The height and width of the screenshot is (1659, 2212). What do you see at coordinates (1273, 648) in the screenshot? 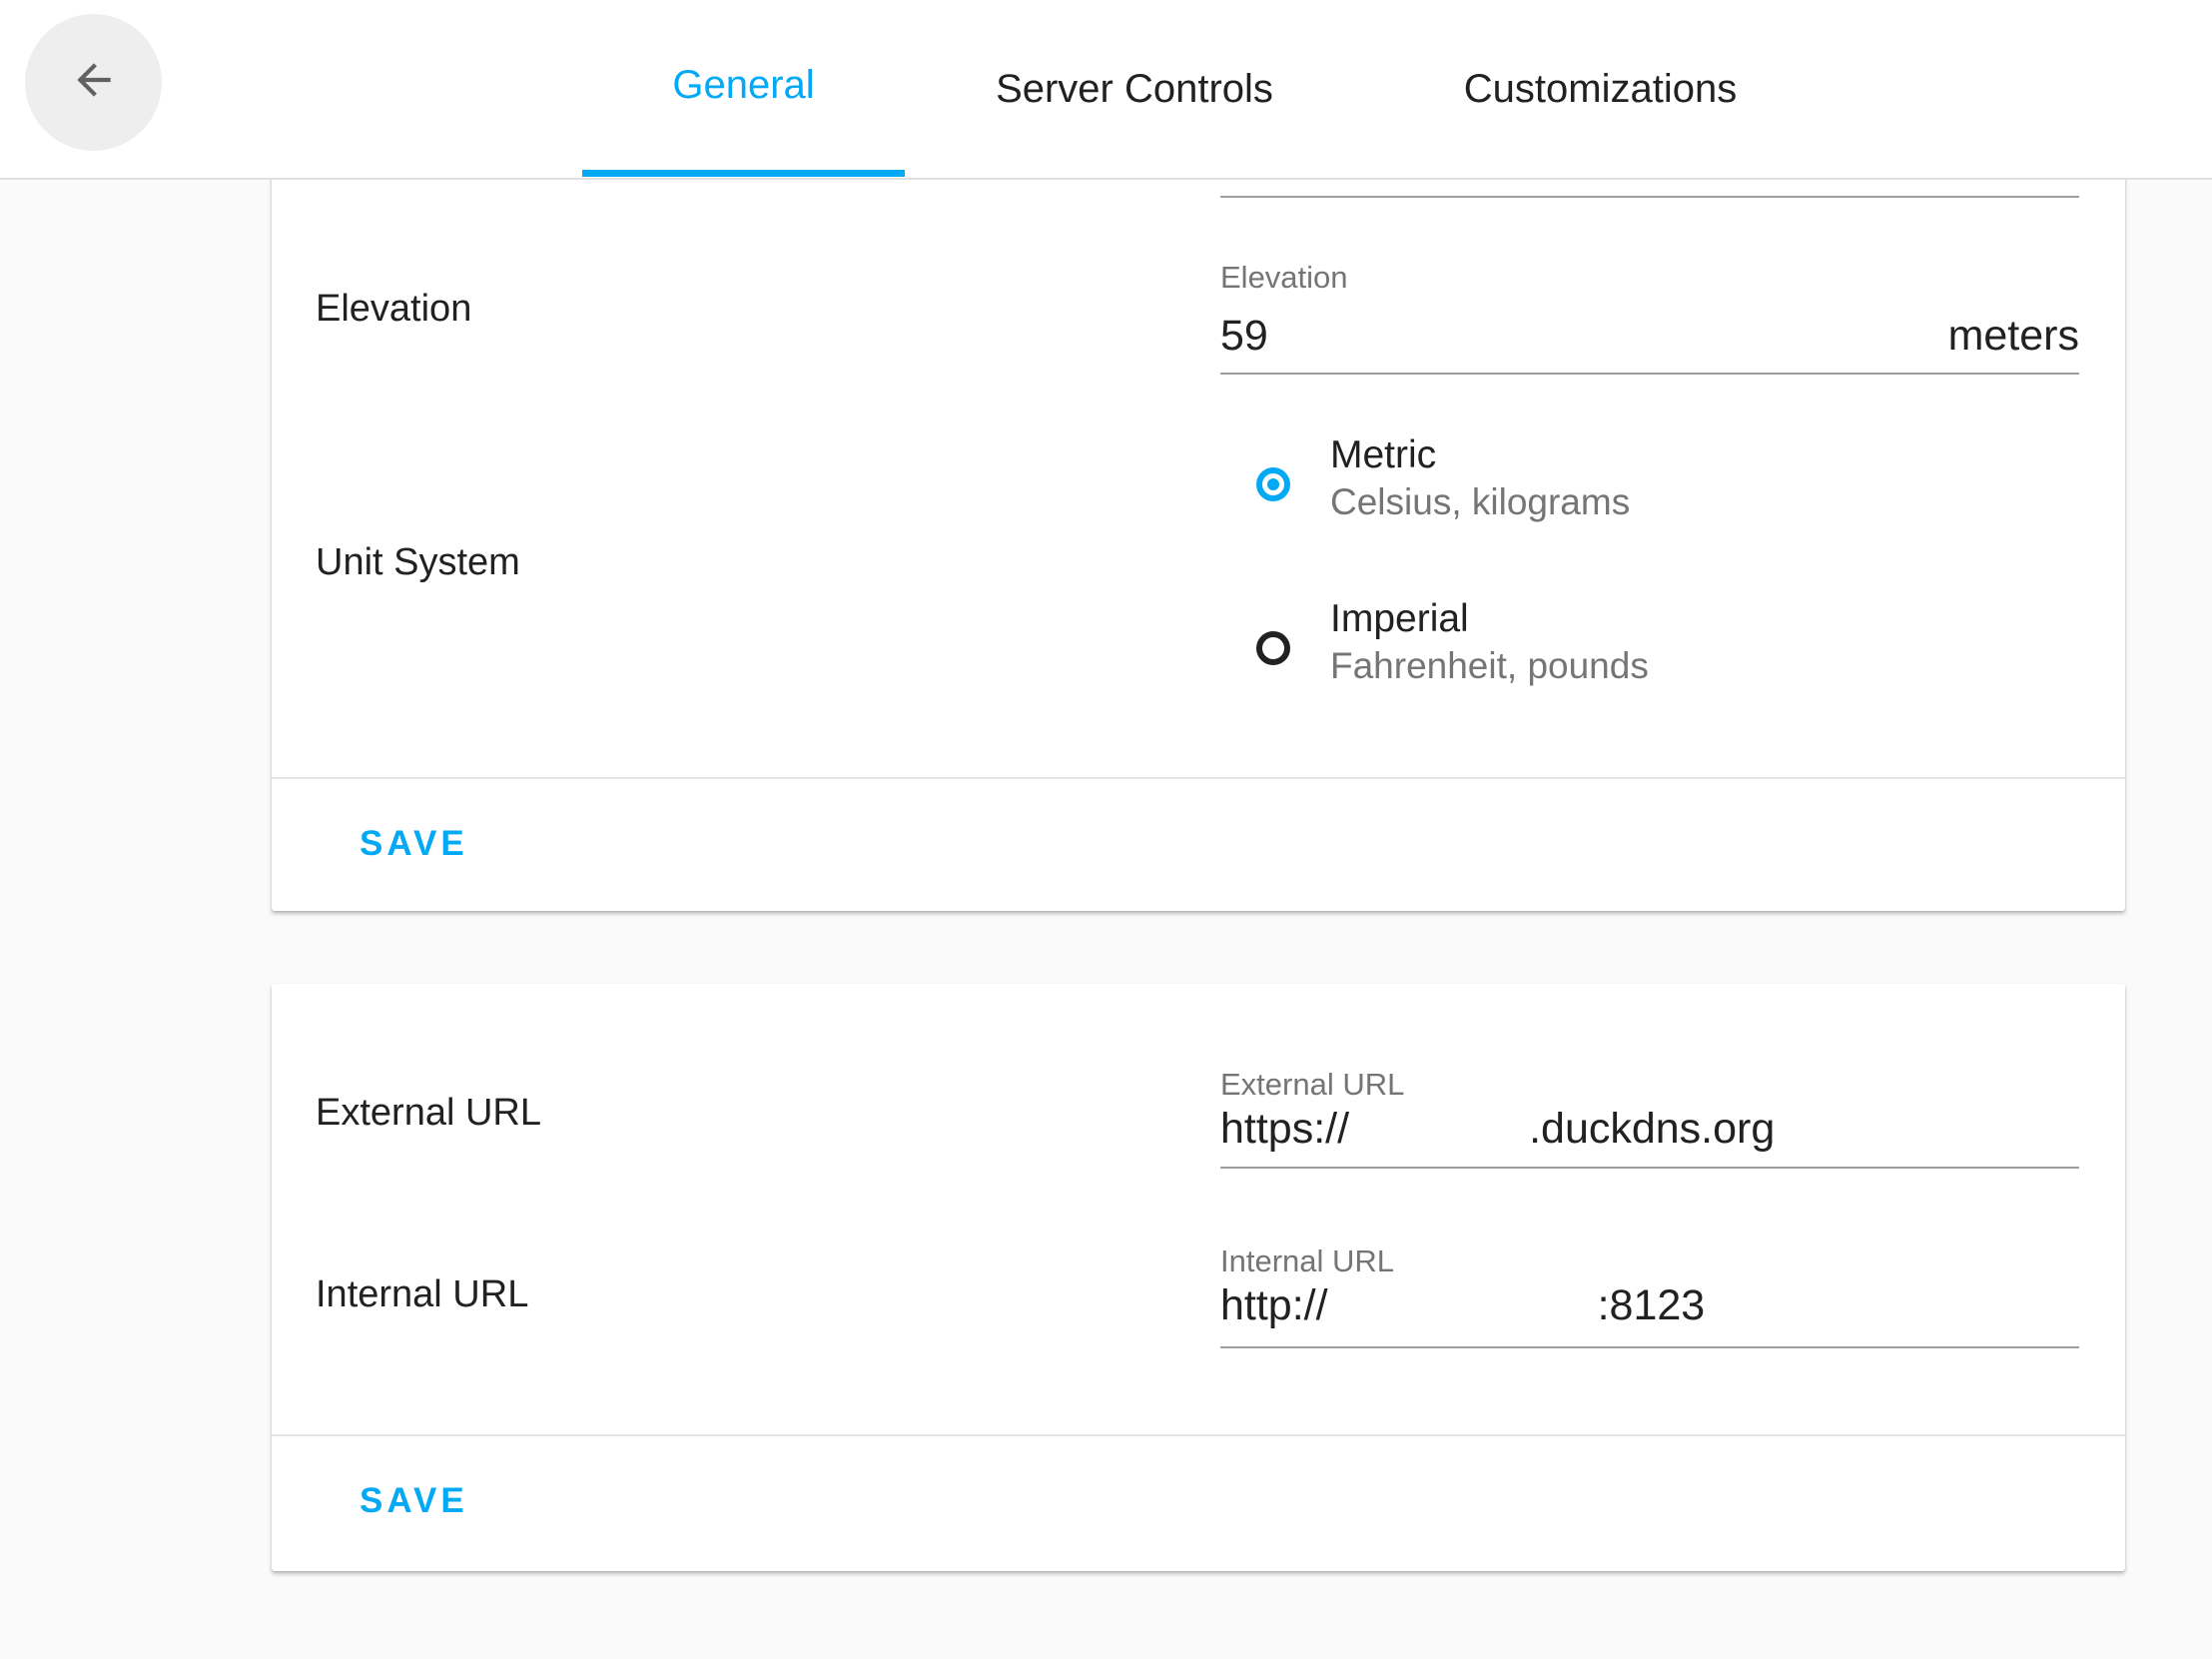
I see `imperial-radio` at bounding box center [1273, 648].